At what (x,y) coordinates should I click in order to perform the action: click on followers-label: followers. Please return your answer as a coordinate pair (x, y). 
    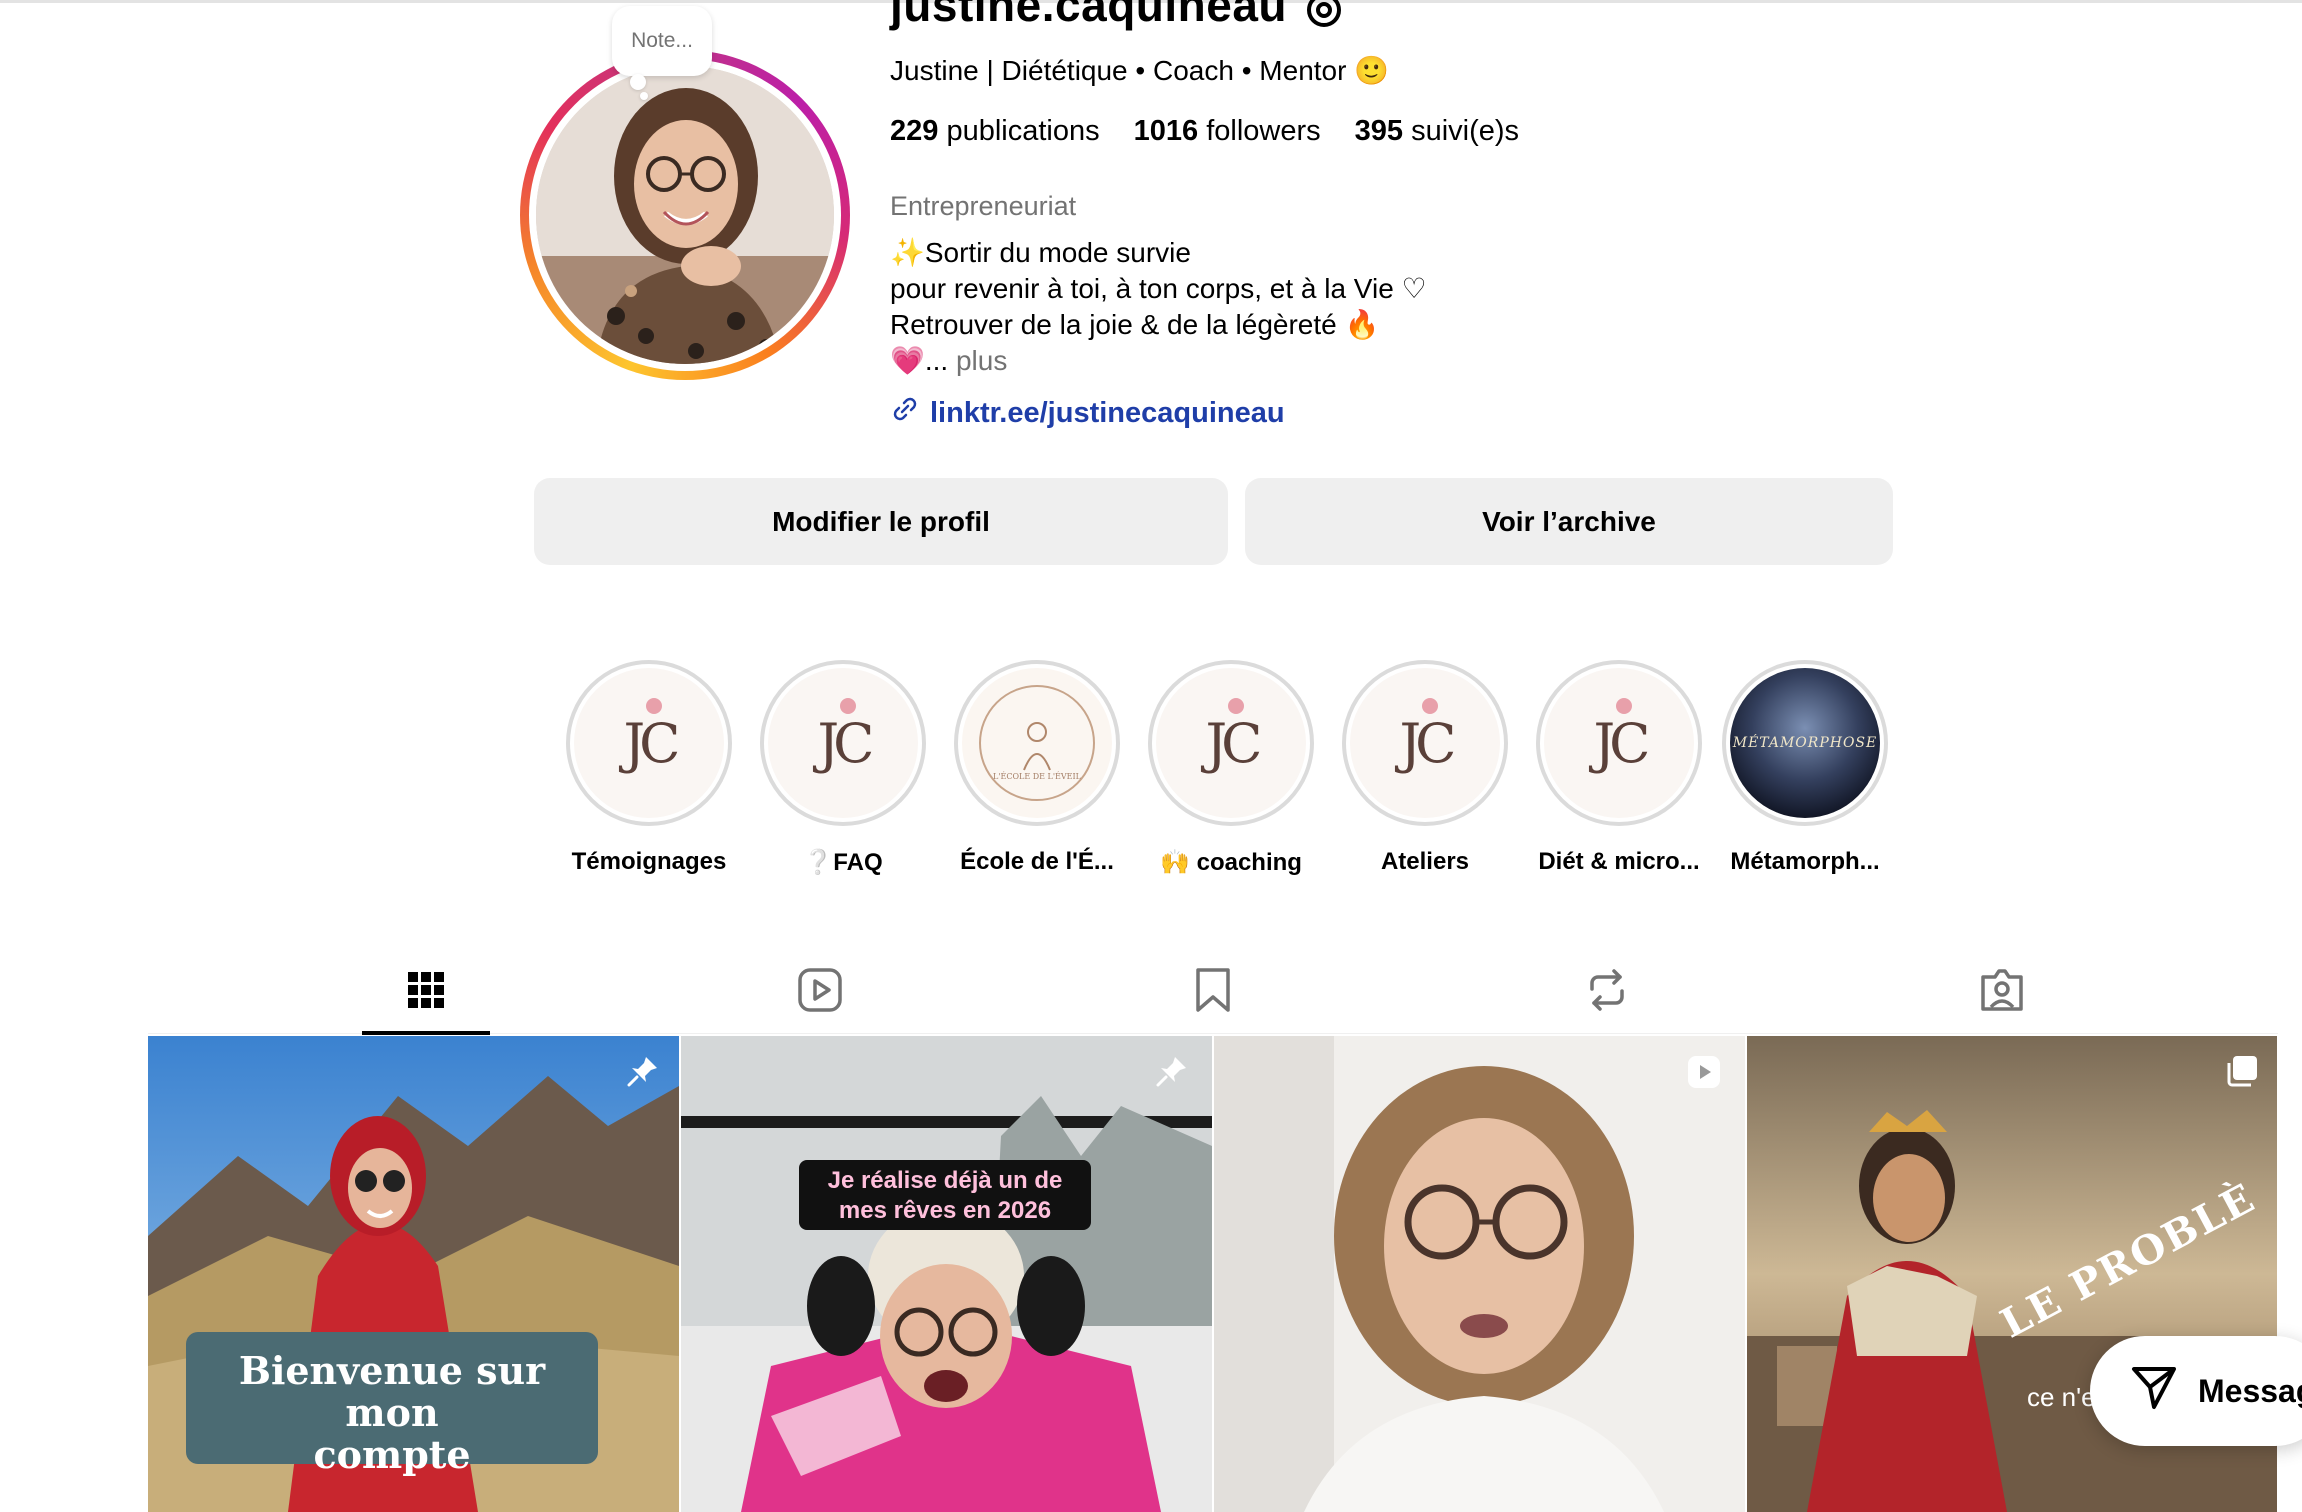
    Looking at the image, I should click on (1263, 131).